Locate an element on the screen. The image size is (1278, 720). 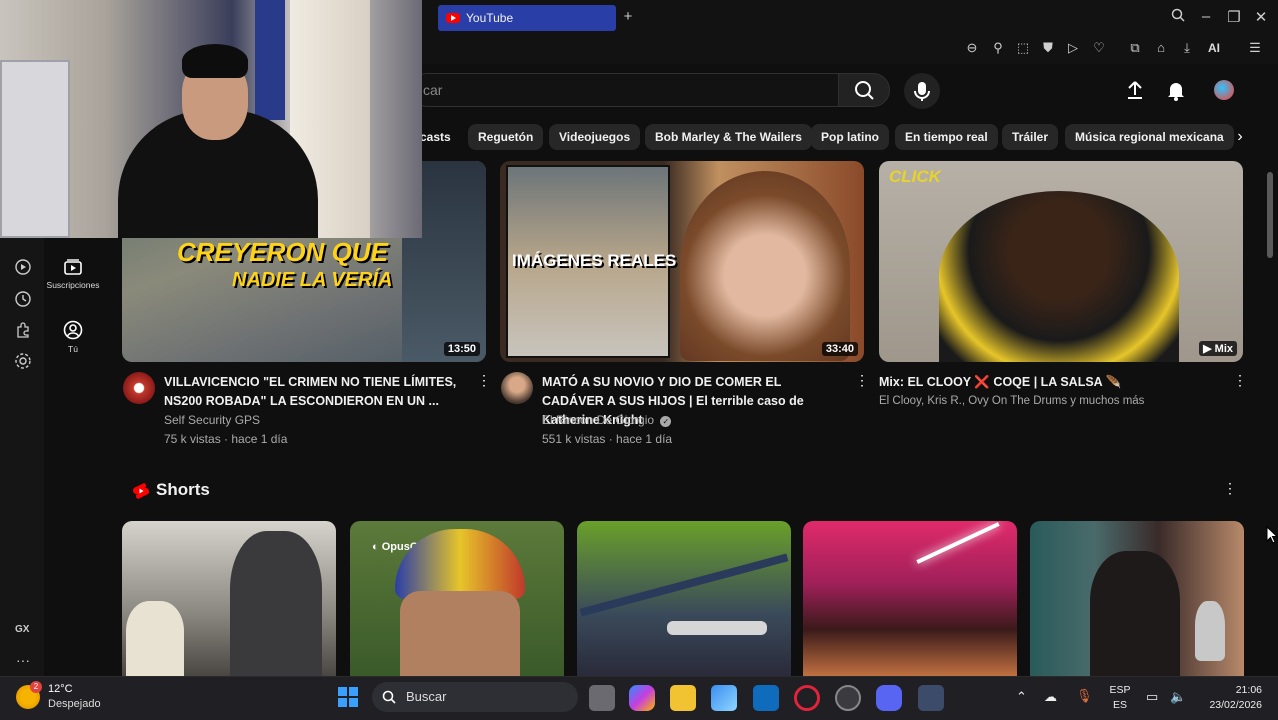
chip-en-tiempo-real: En tiempo real is located at coordinates (946, 137).